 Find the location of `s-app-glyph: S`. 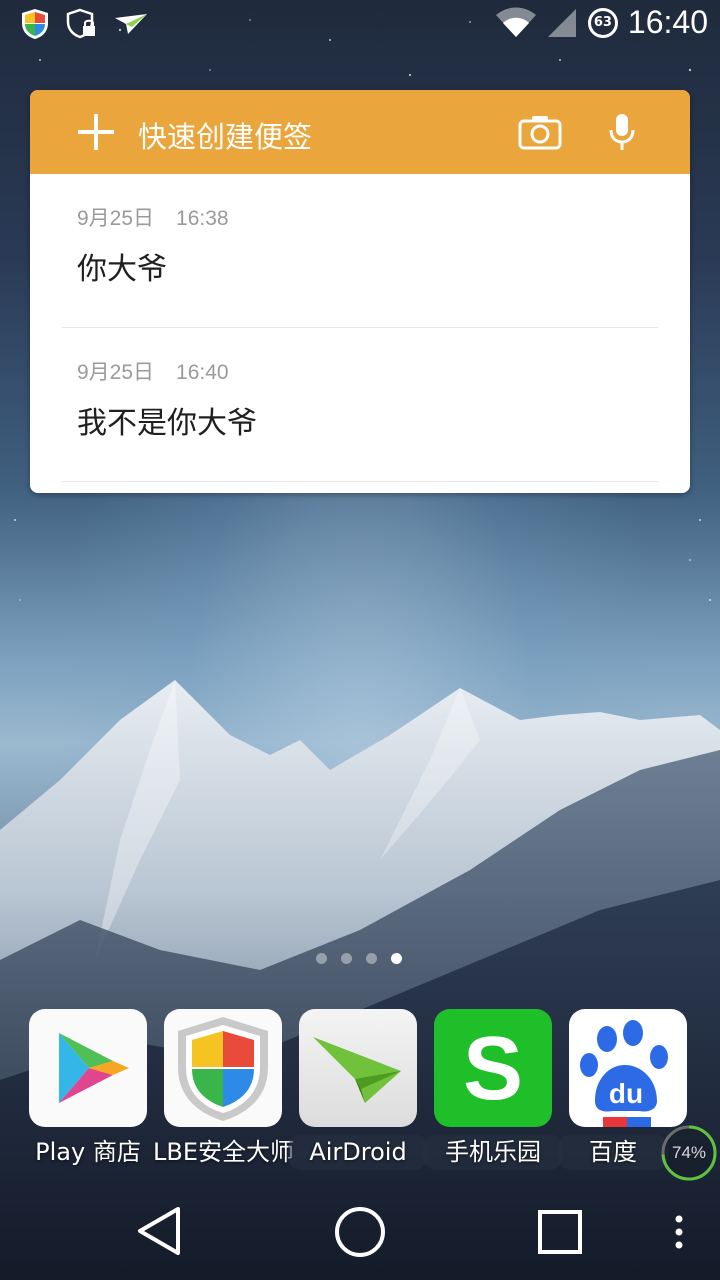

s-app-glyph: S is located at coordinates (493, 1069).